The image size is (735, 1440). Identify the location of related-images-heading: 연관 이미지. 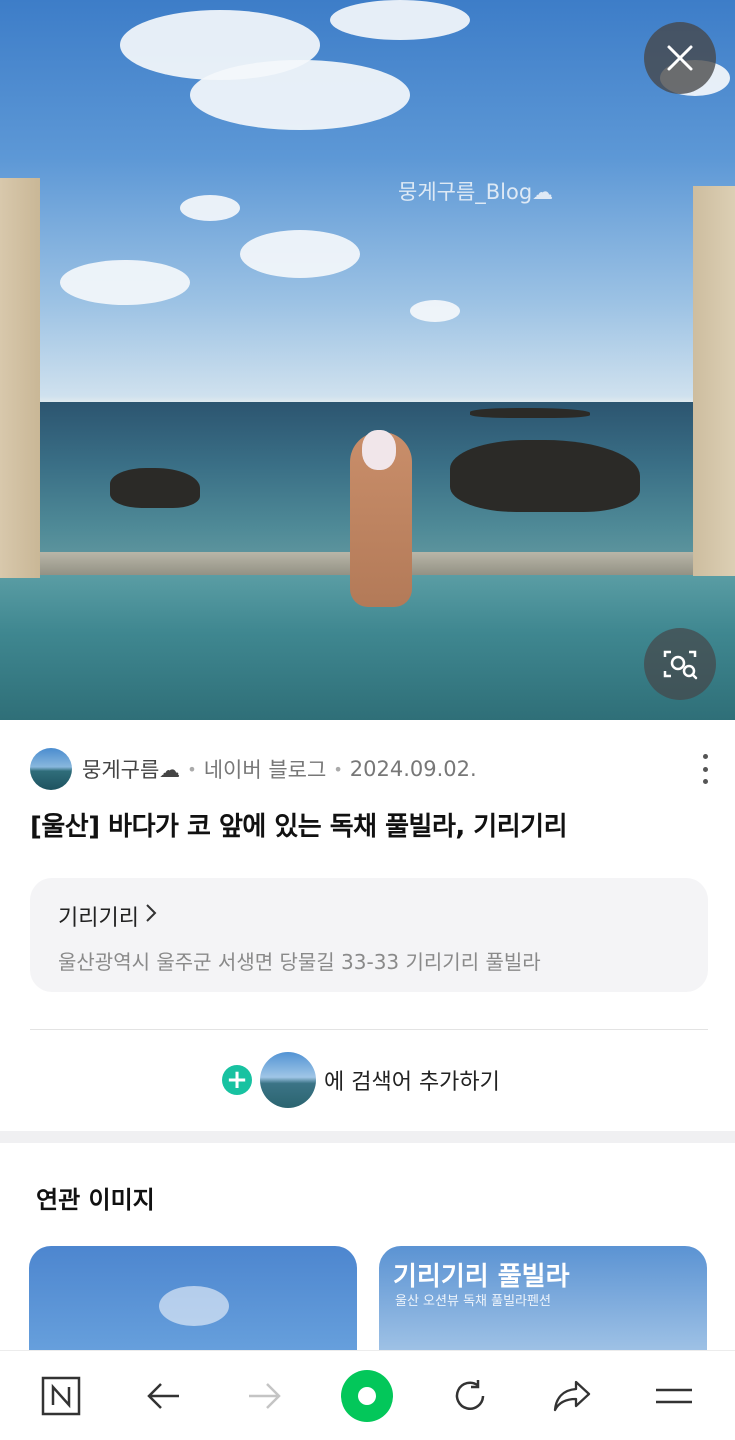
(95, 1200).